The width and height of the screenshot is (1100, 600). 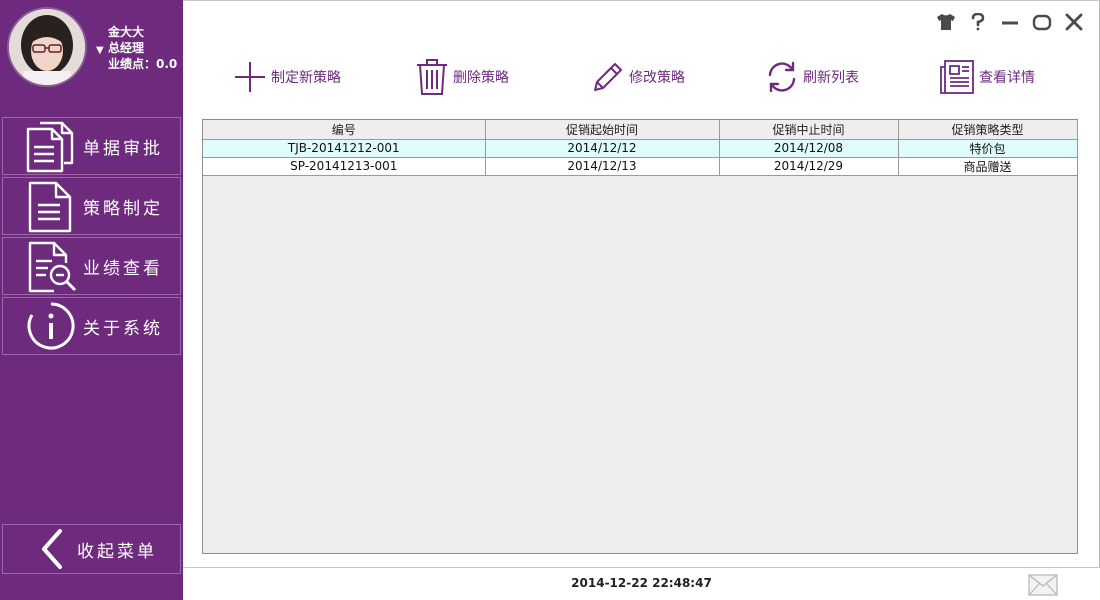 I want to click on window-controls, so click(x=1010, y=22).